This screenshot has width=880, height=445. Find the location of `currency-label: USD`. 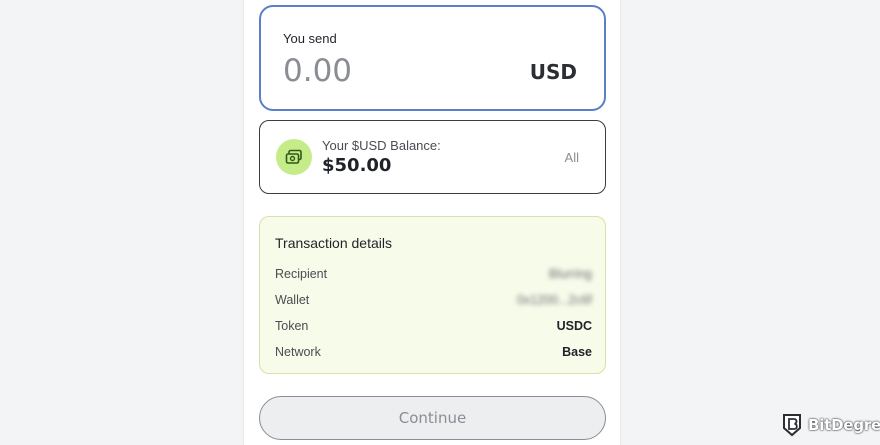

currency-label: USD is located at coordinates (553, 72).